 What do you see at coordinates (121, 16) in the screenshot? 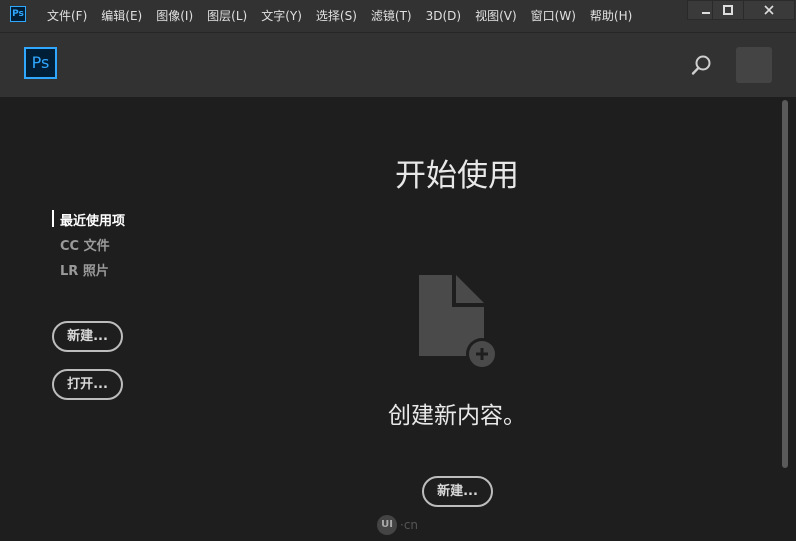
I see `menu-edit: 编辑(E)` at bounding box center [121, 16].